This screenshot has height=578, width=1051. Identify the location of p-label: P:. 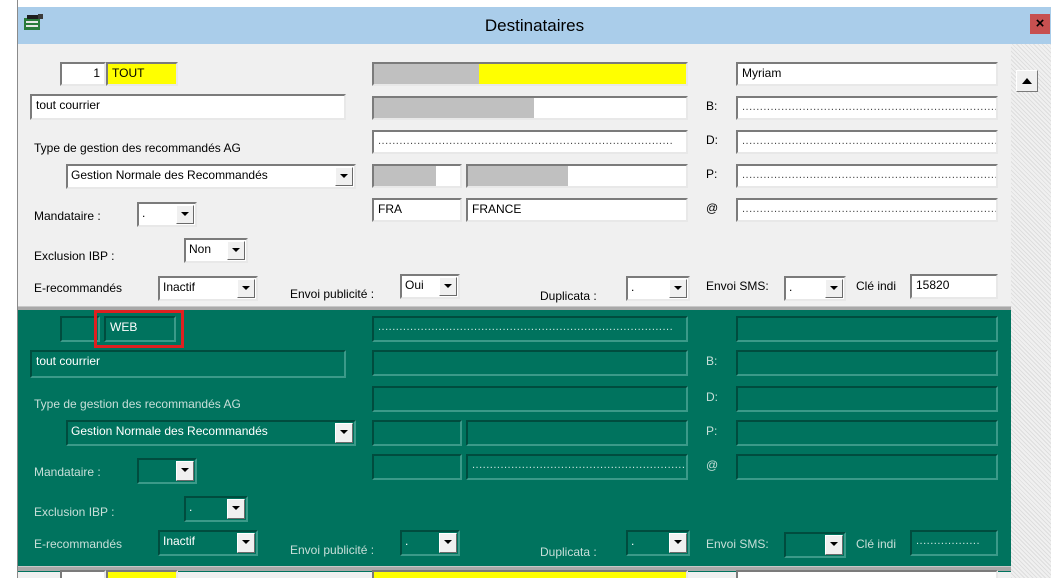
(712, 174).